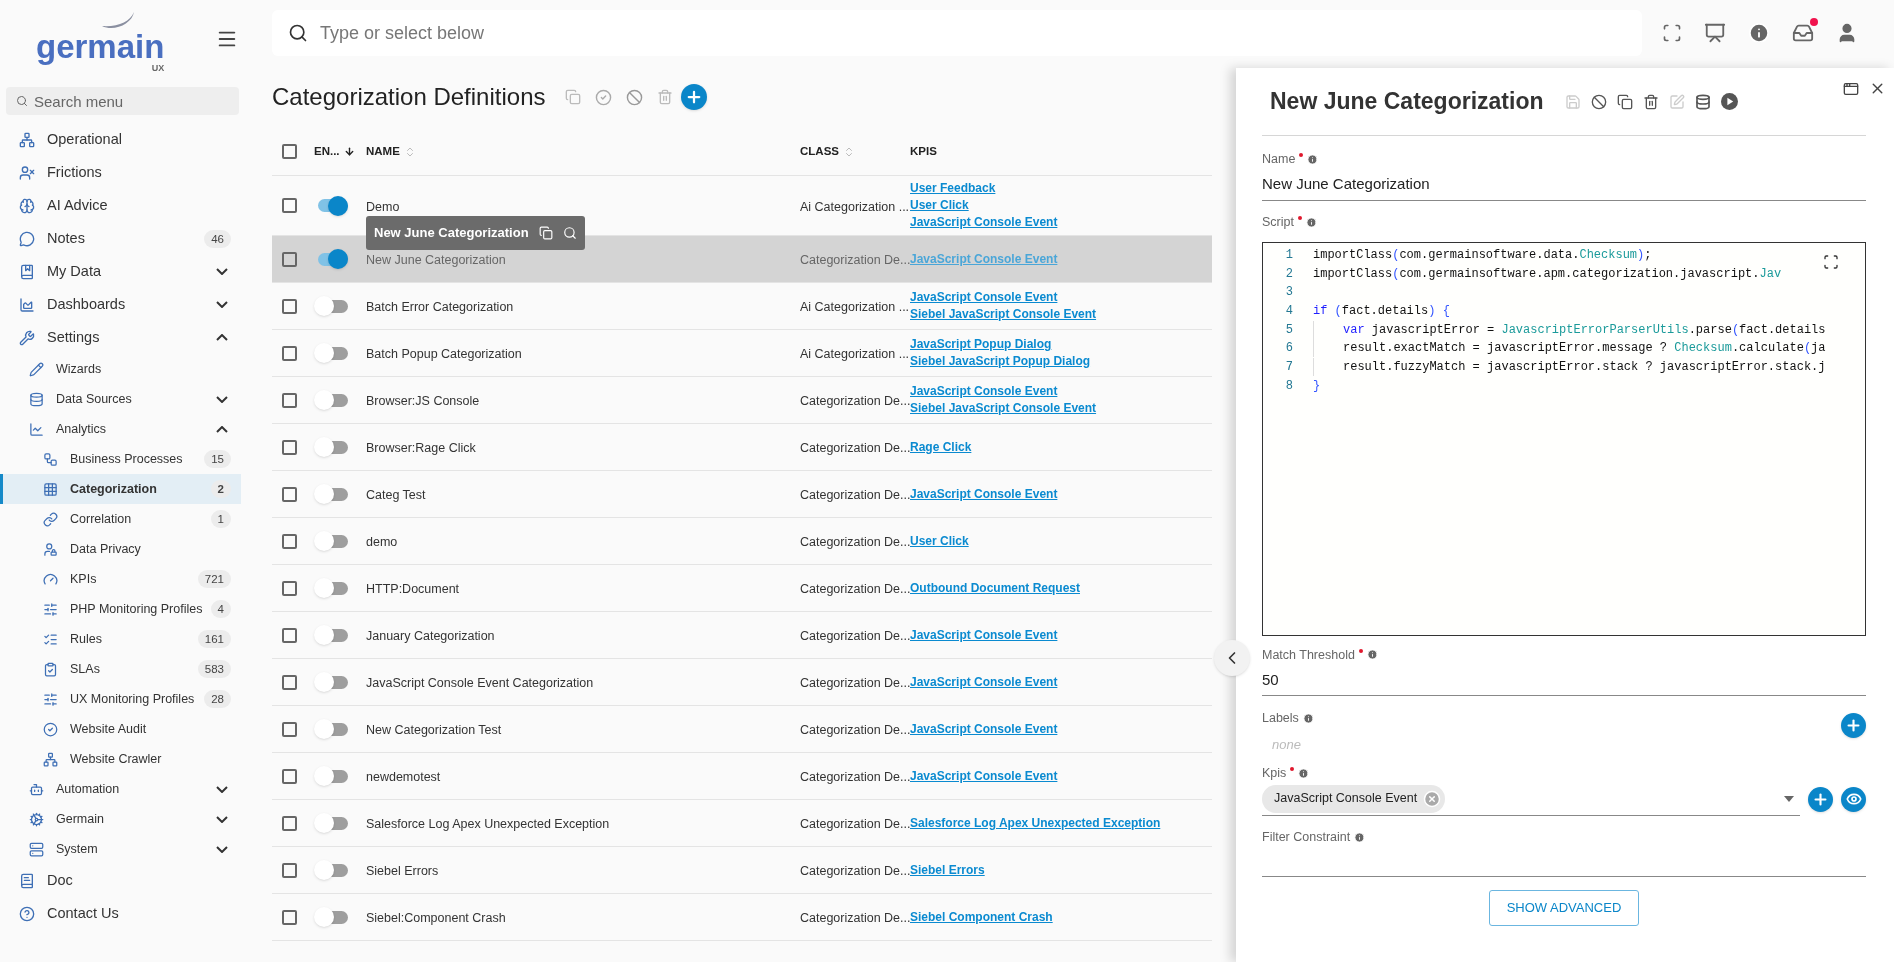 This screenshot has height=962, width=1894. What do you see at coordinates (480, 683) in the screenshot?
I see `name-cell: JavaScript Console Event Categorization` at bounding box center [480, 683].